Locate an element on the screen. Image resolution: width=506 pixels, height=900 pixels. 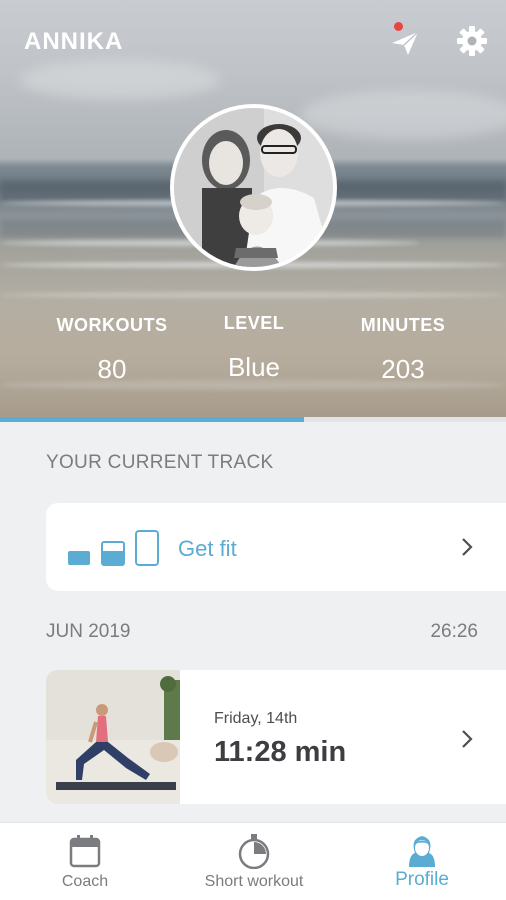
nav-item-profile: Profile is located at coordinates (422, 861).